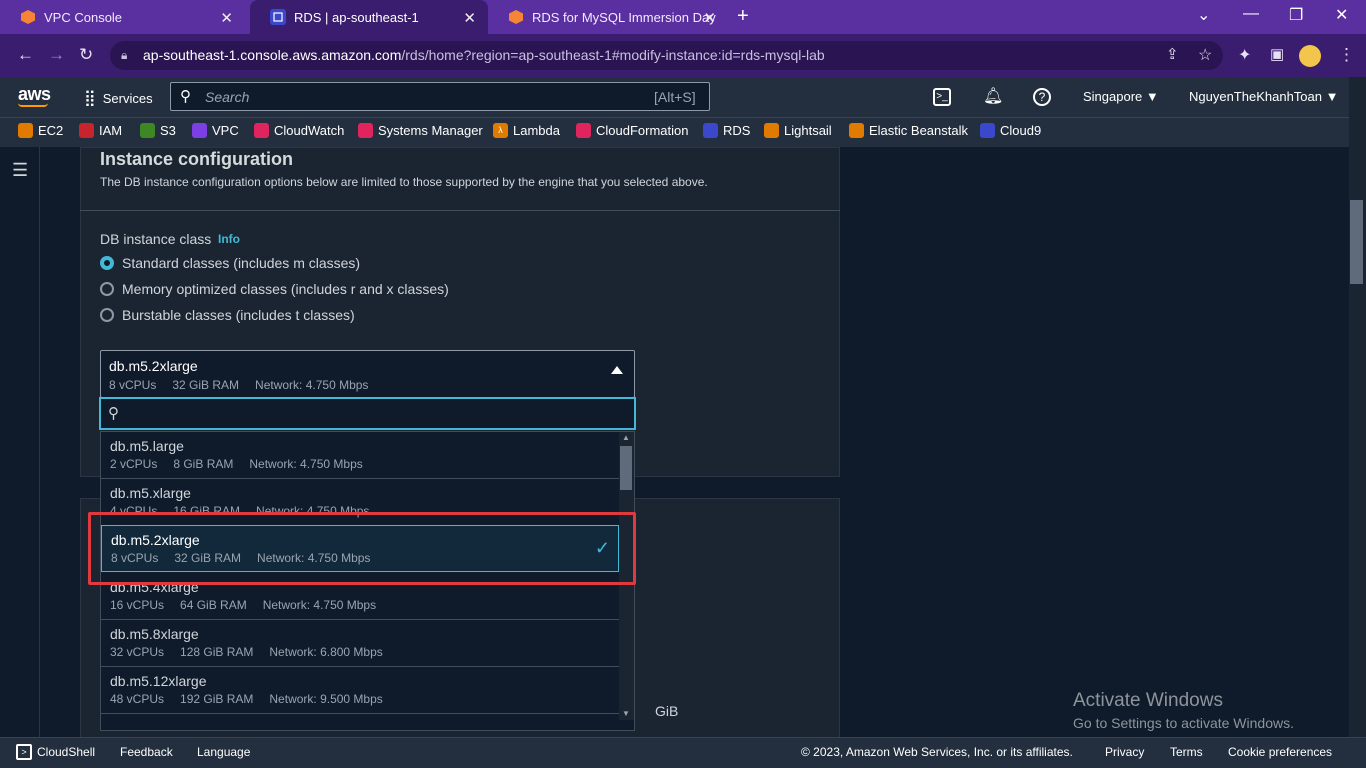 The height and width of the screenshot is (768, 1366). I want to click on selected-class-name: db.m5.2xlarge, so click(153, 366).